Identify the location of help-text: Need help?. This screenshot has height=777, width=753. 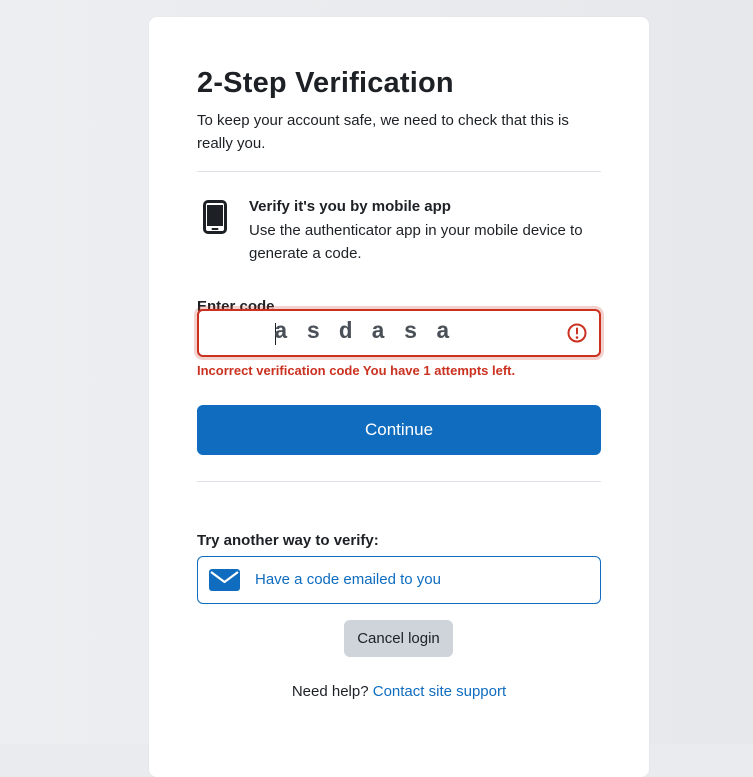
(330, 691).